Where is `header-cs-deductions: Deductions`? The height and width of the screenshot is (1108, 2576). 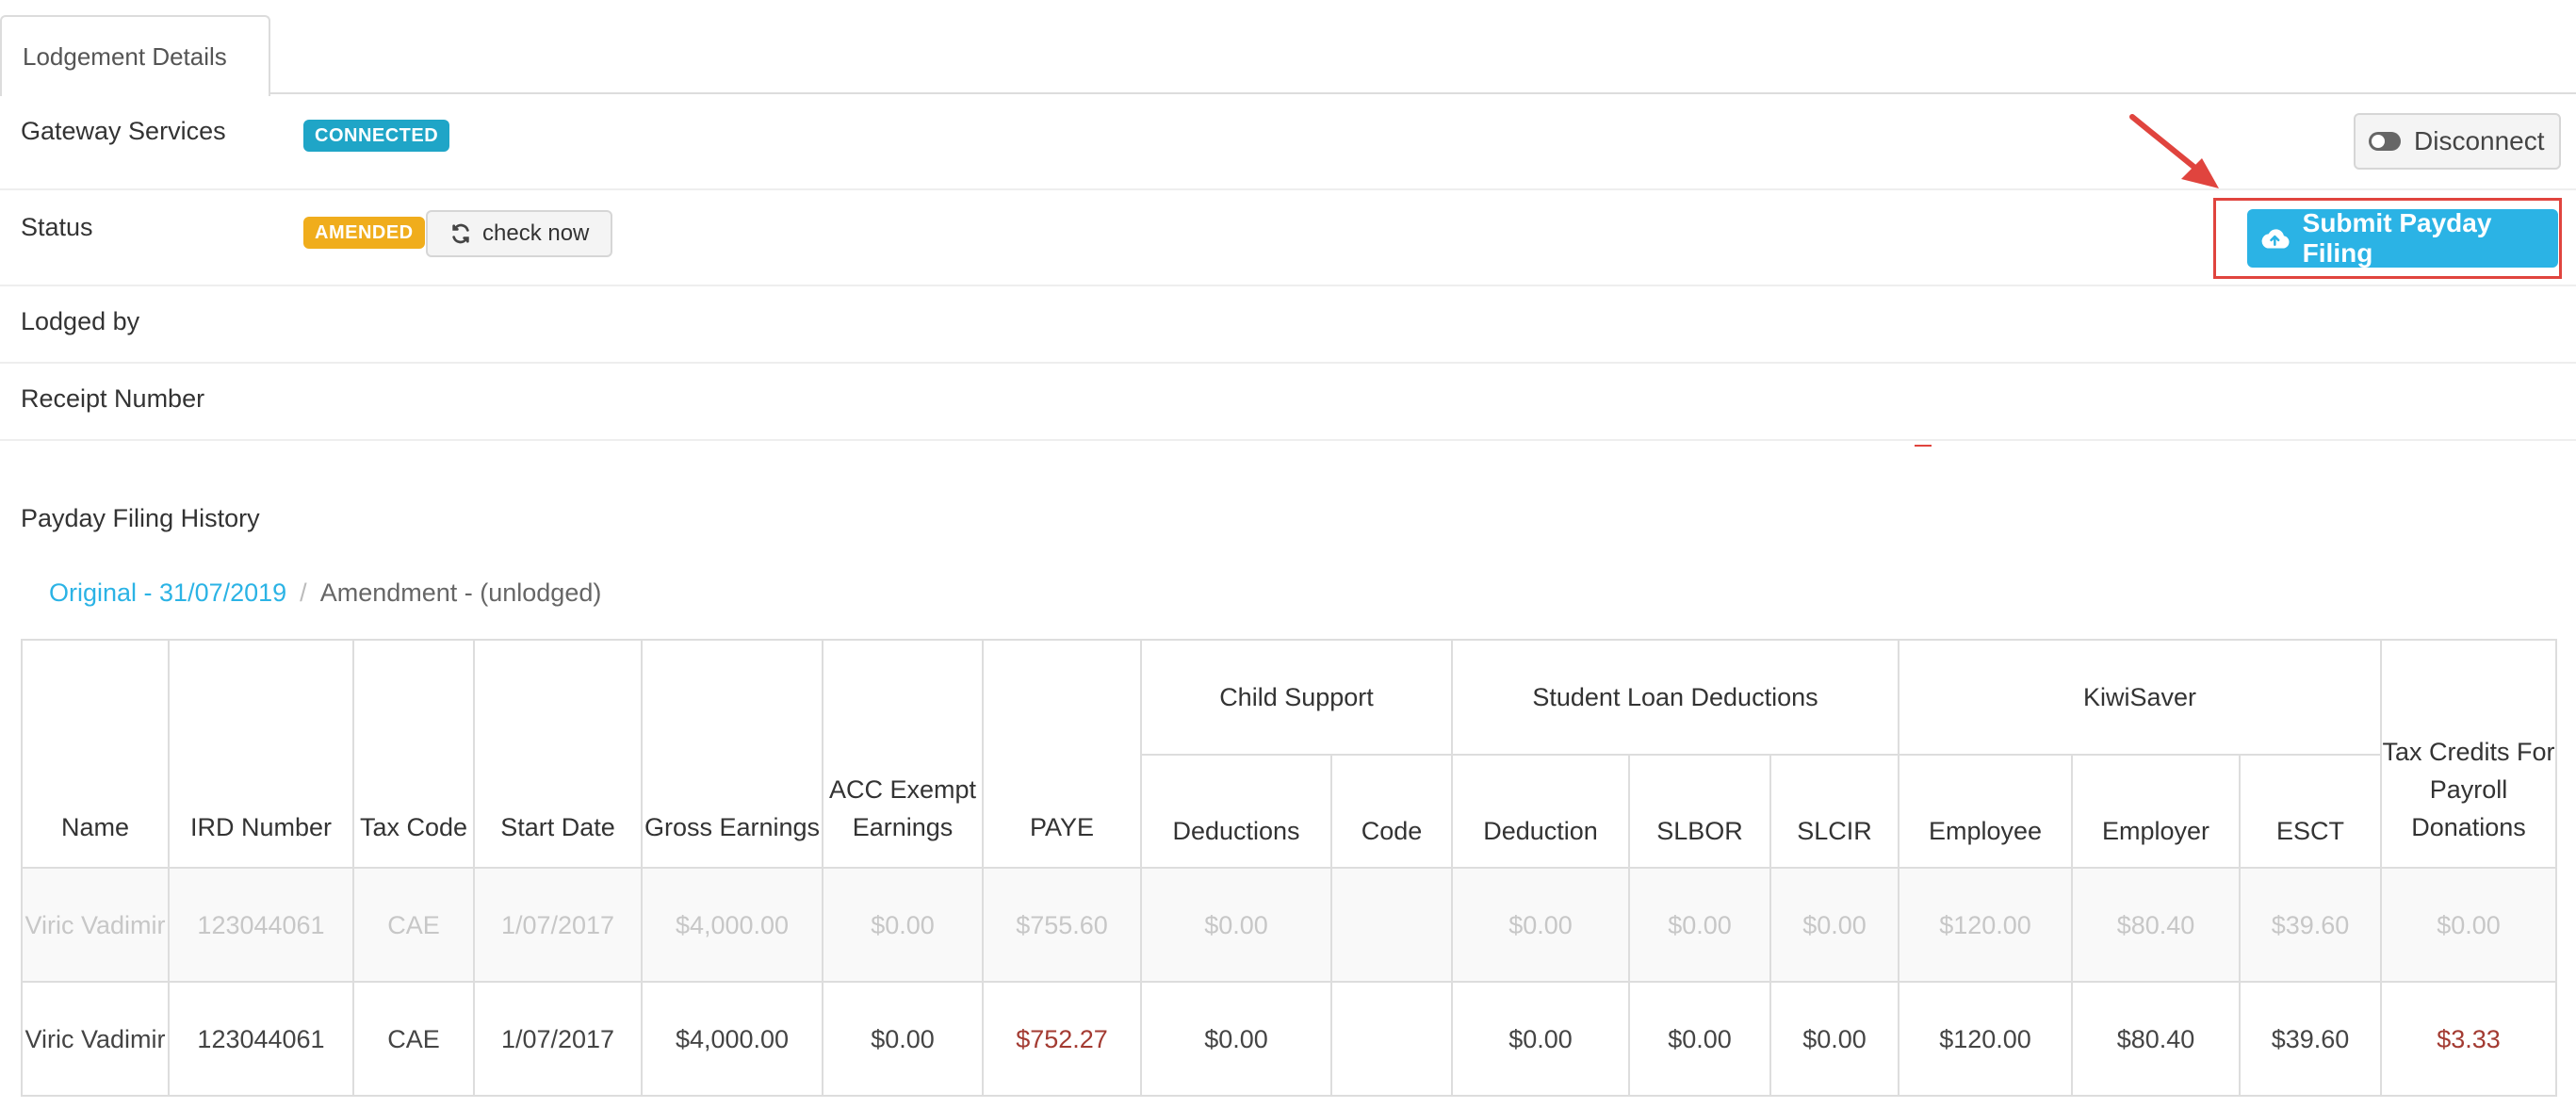
header-cs-deductions: Deductions is located at coordinates (1236, 811).